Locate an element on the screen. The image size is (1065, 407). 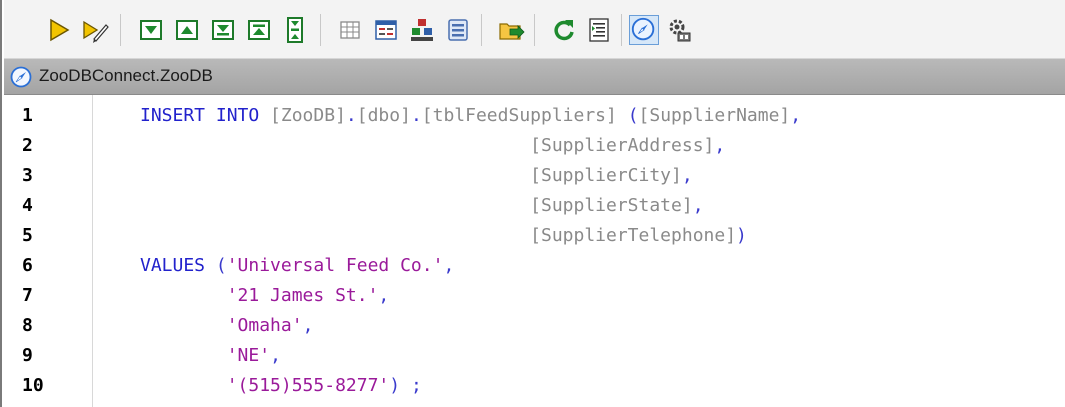
code-text: VALUES ('Universal Feed Co.', is located at coordinates (297, 266).